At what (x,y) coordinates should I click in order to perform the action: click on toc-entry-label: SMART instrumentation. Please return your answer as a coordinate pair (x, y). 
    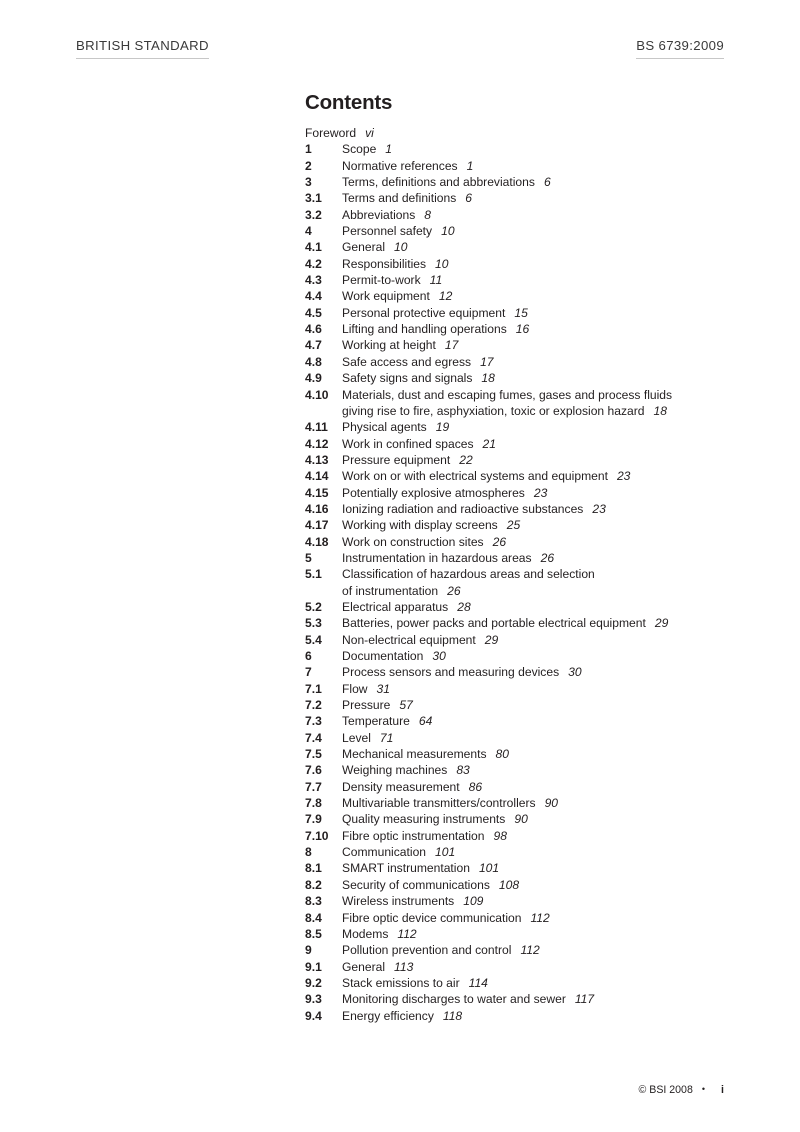
    Looking at the image, I should click on (406, 868).